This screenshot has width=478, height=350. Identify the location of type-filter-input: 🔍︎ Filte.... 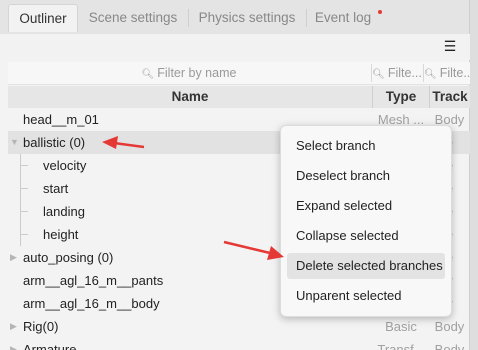
(397, 73).